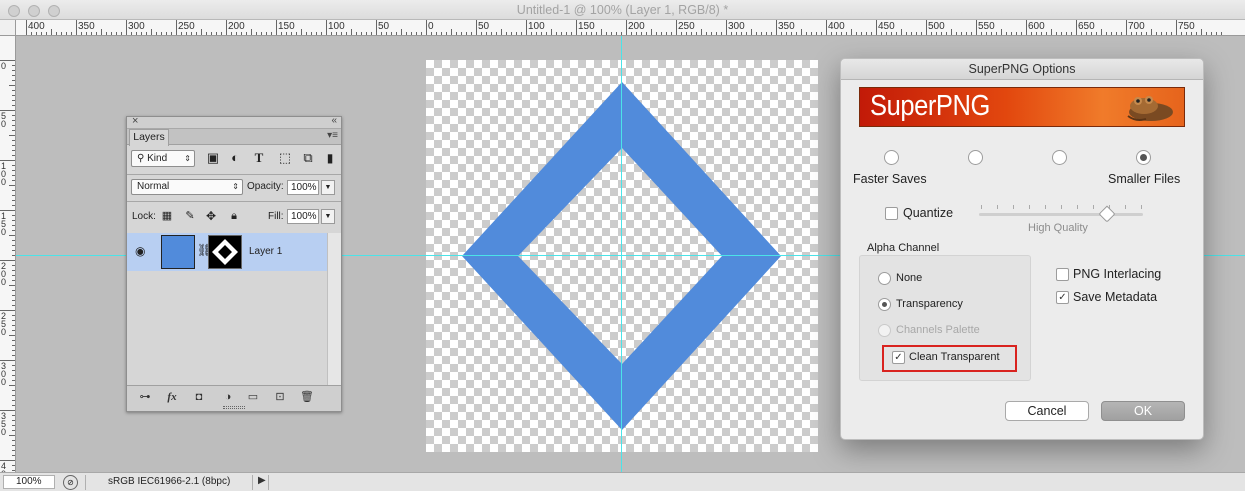 The width and height of the screenshot is (1245, 491). What do you see at coordinates (1143, 411) in the screenshot?
I see `ok-button: OK` at bounding box center [1143, 411].